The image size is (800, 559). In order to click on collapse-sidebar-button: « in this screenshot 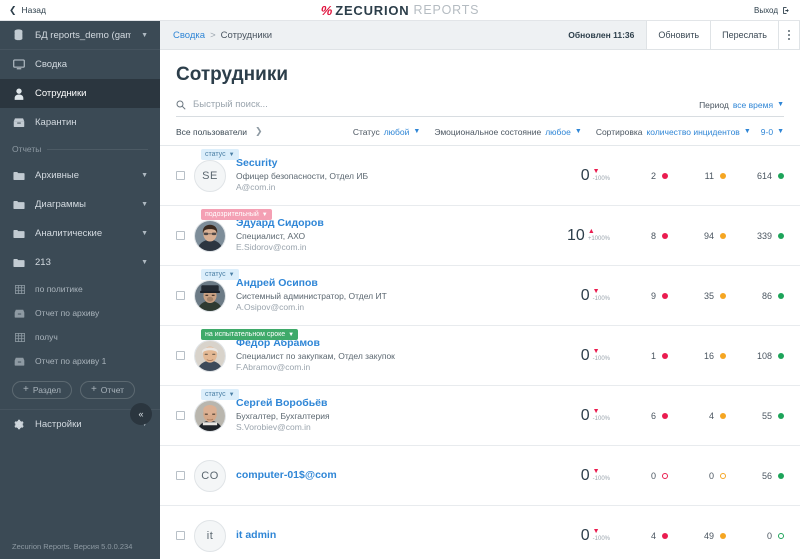, I will do `click(141, 414)`.